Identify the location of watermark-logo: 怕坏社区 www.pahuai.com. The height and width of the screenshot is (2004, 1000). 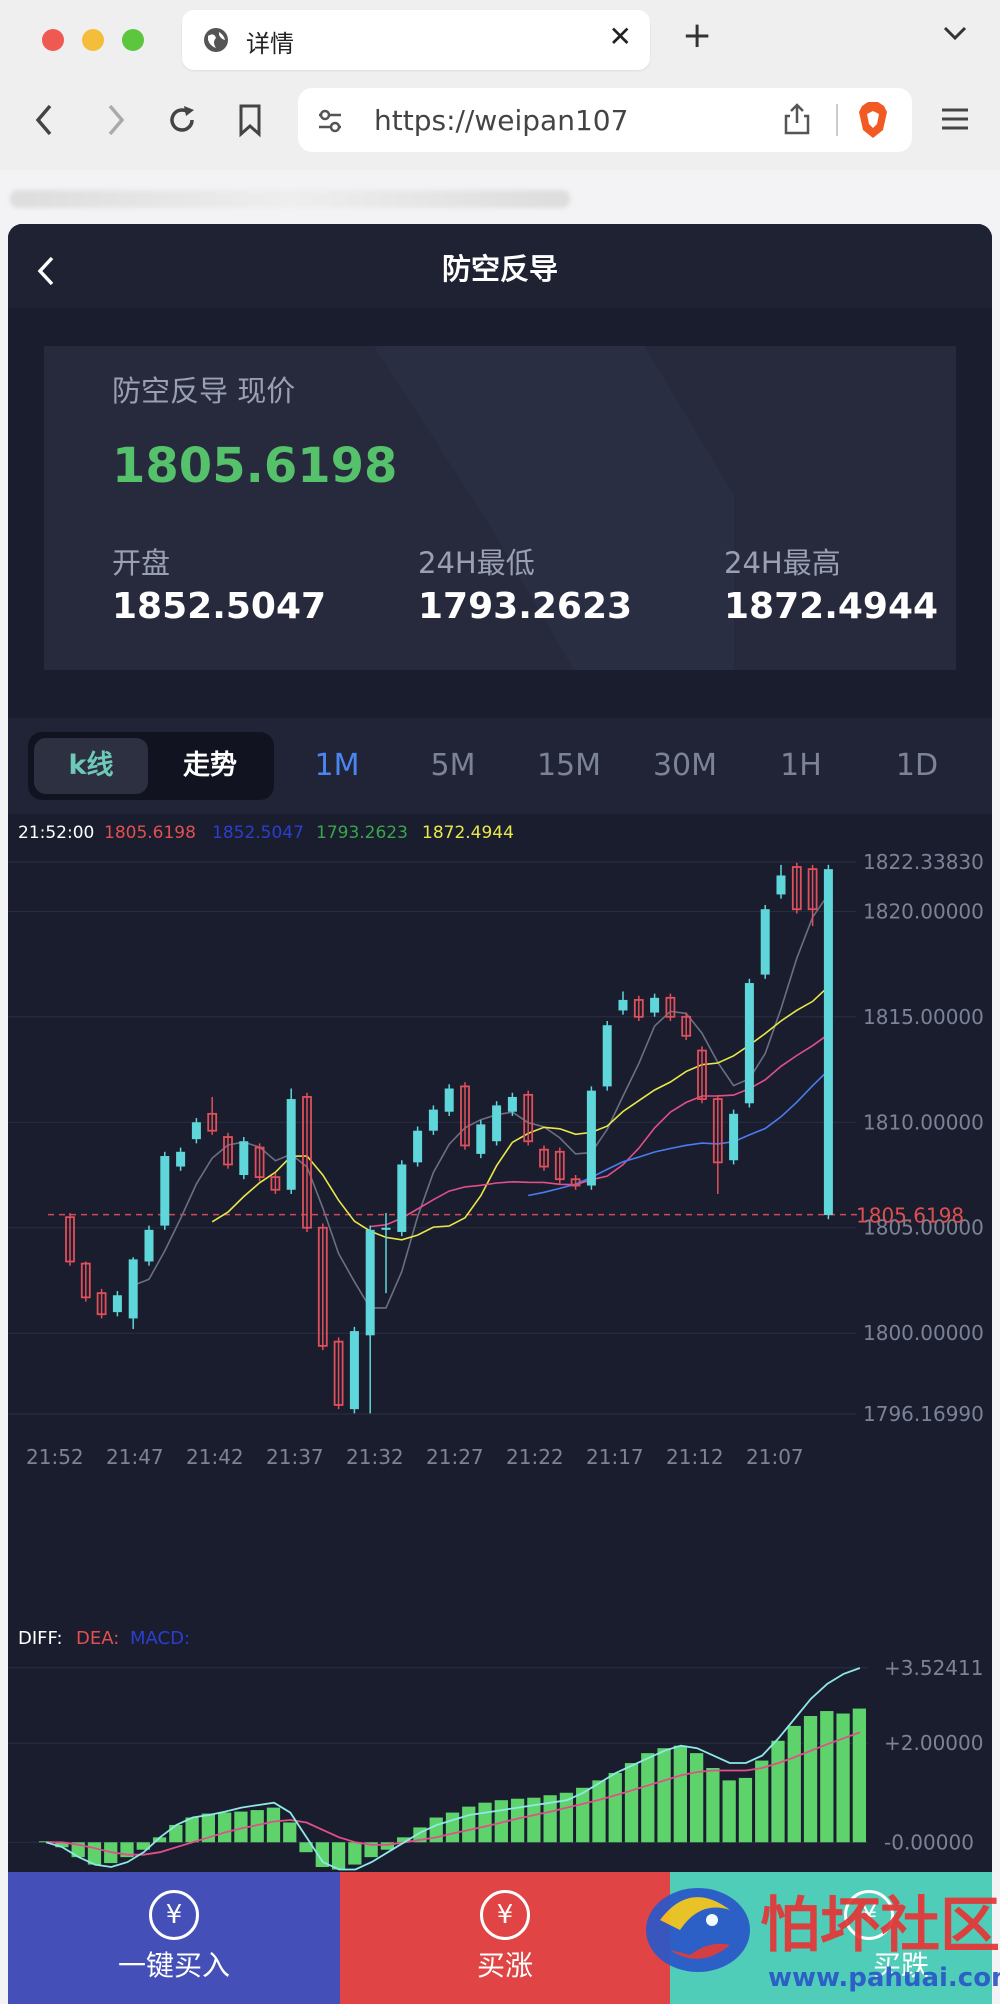
(823, 1940).